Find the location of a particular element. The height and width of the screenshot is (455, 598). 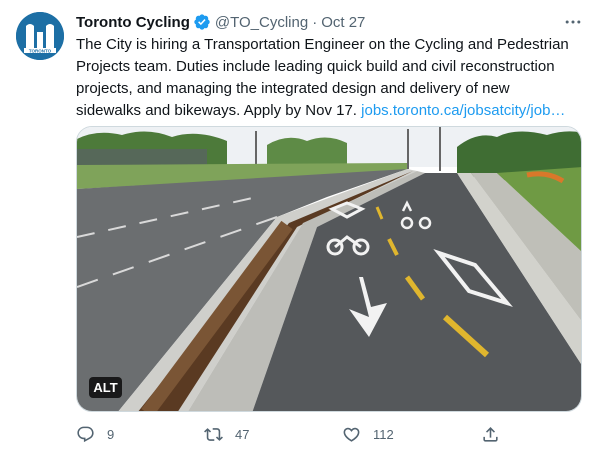

svg-text: TORONTO is located at coordinates (40, 50).